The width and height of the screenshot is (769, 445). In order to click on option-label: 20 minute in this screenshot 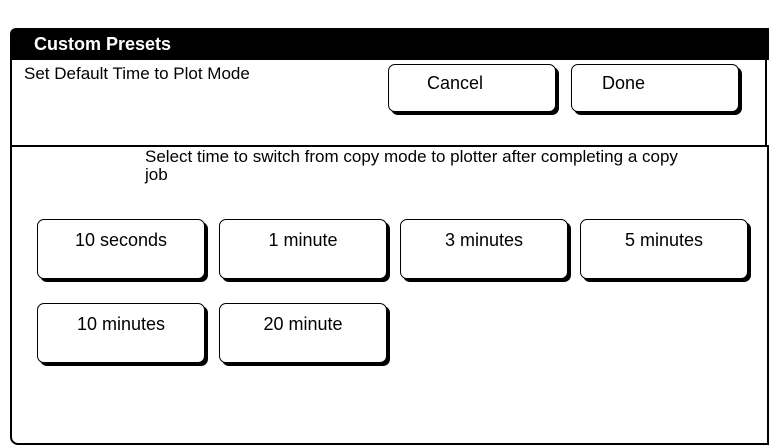, I will do `click(303, 324)`.